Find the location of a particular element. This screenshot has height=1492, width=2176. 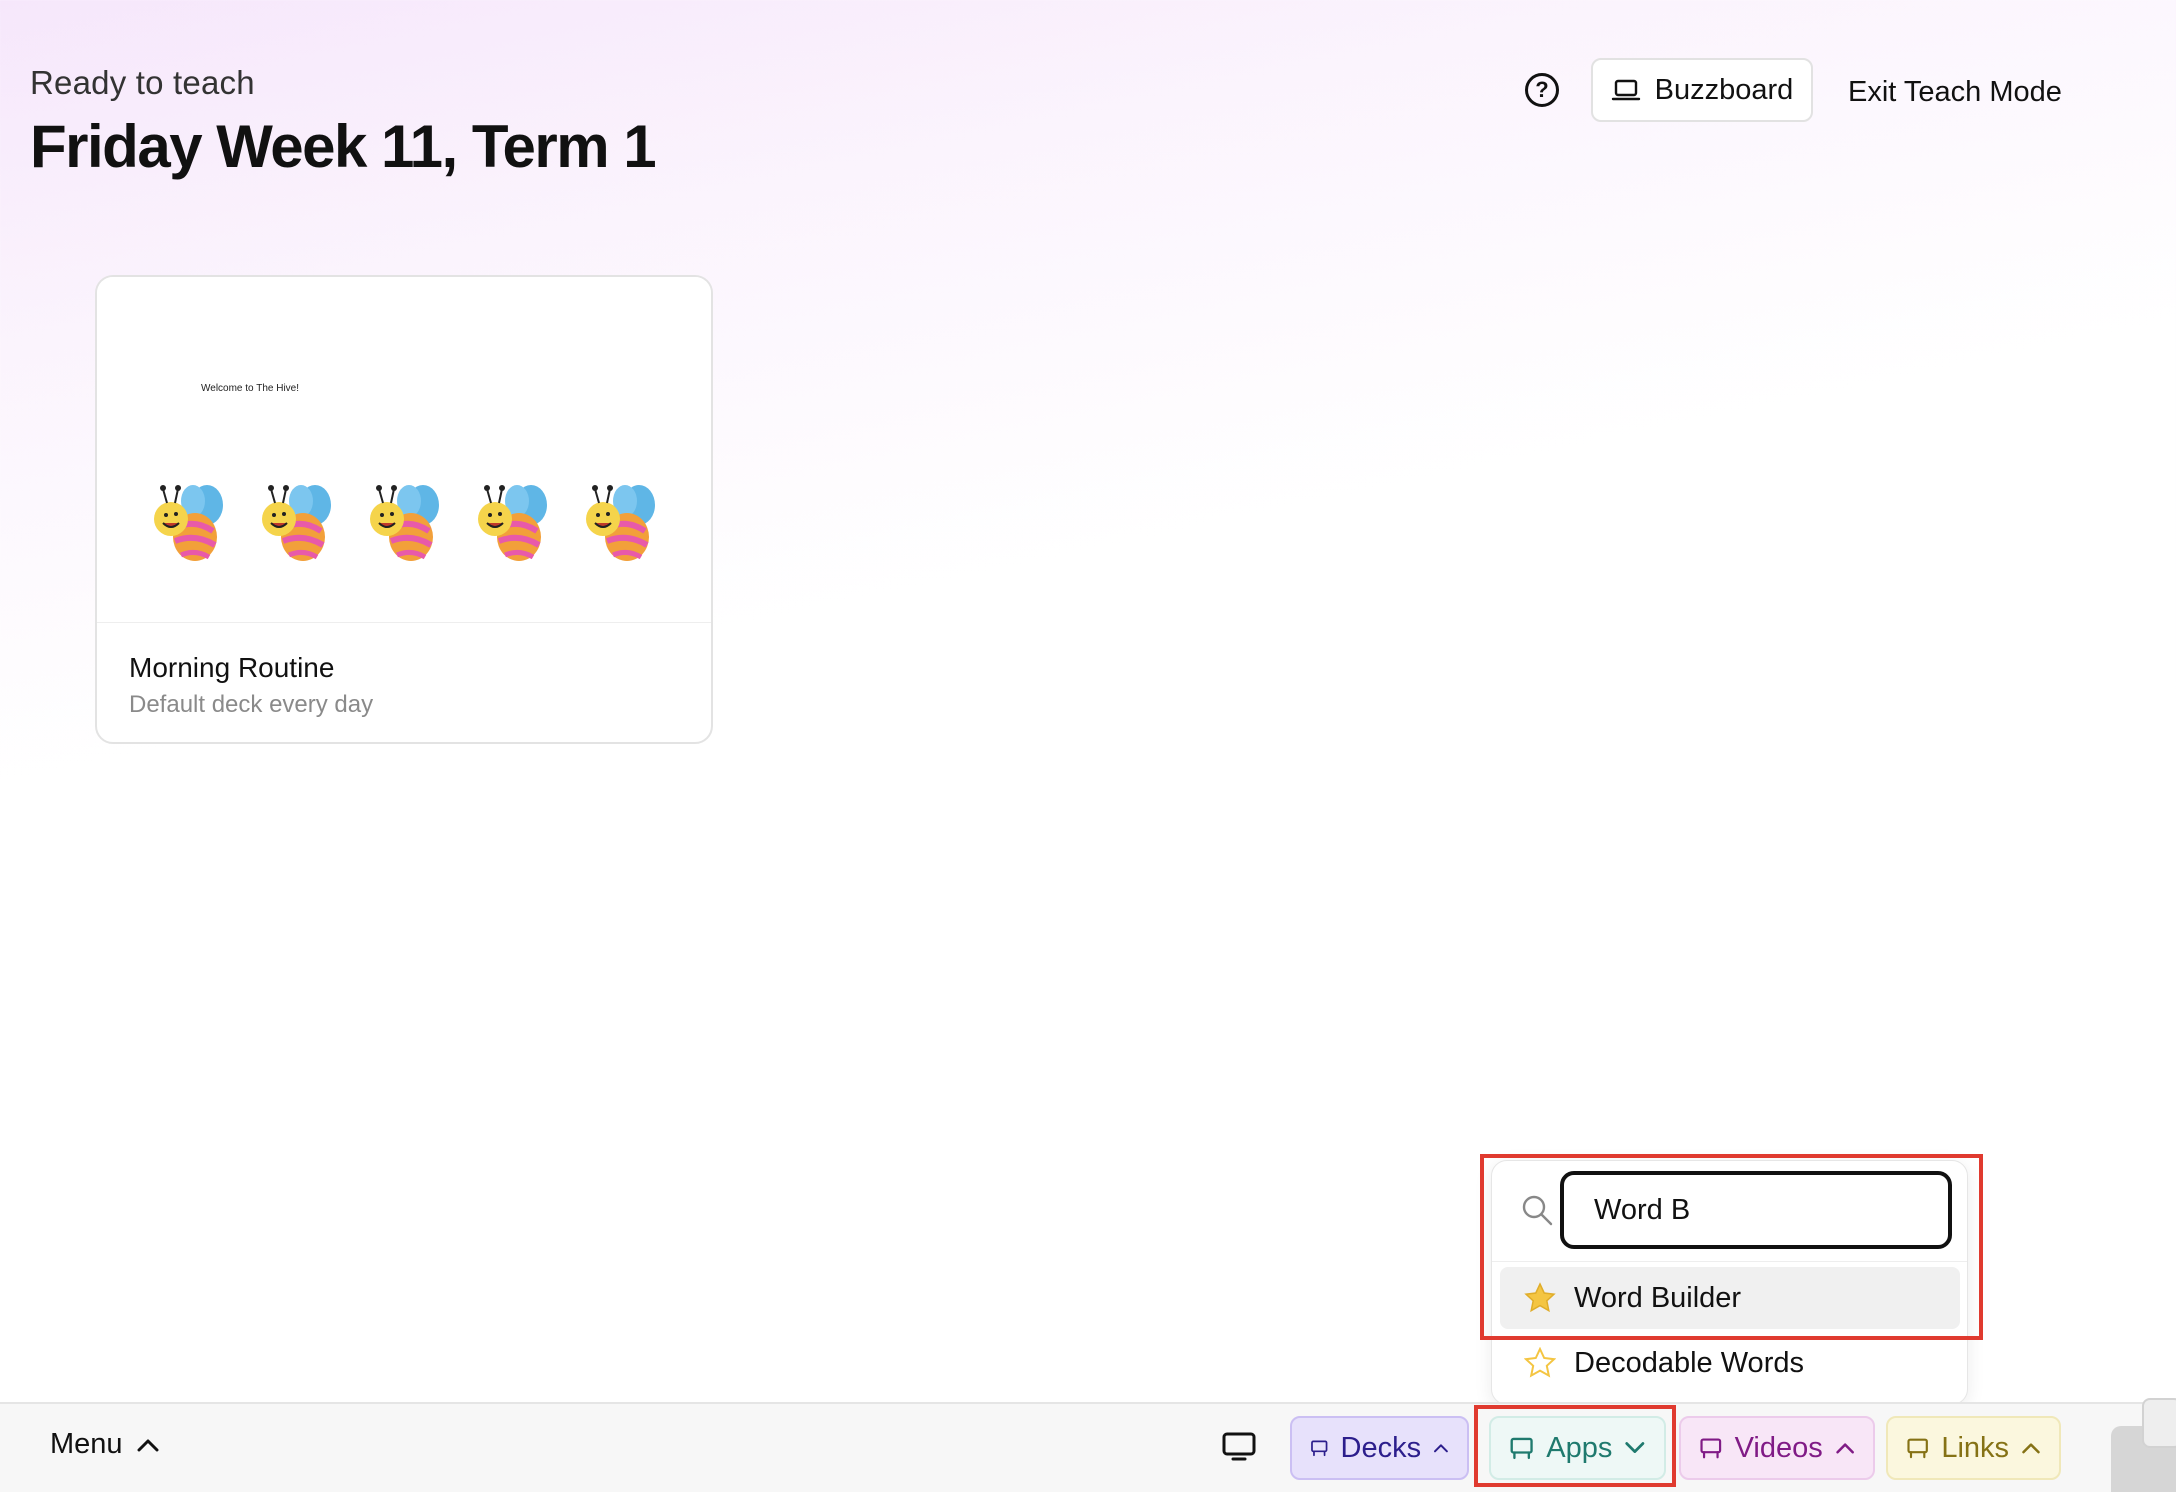

tab-apps: Apps is located at coordinates (1577, 1448).